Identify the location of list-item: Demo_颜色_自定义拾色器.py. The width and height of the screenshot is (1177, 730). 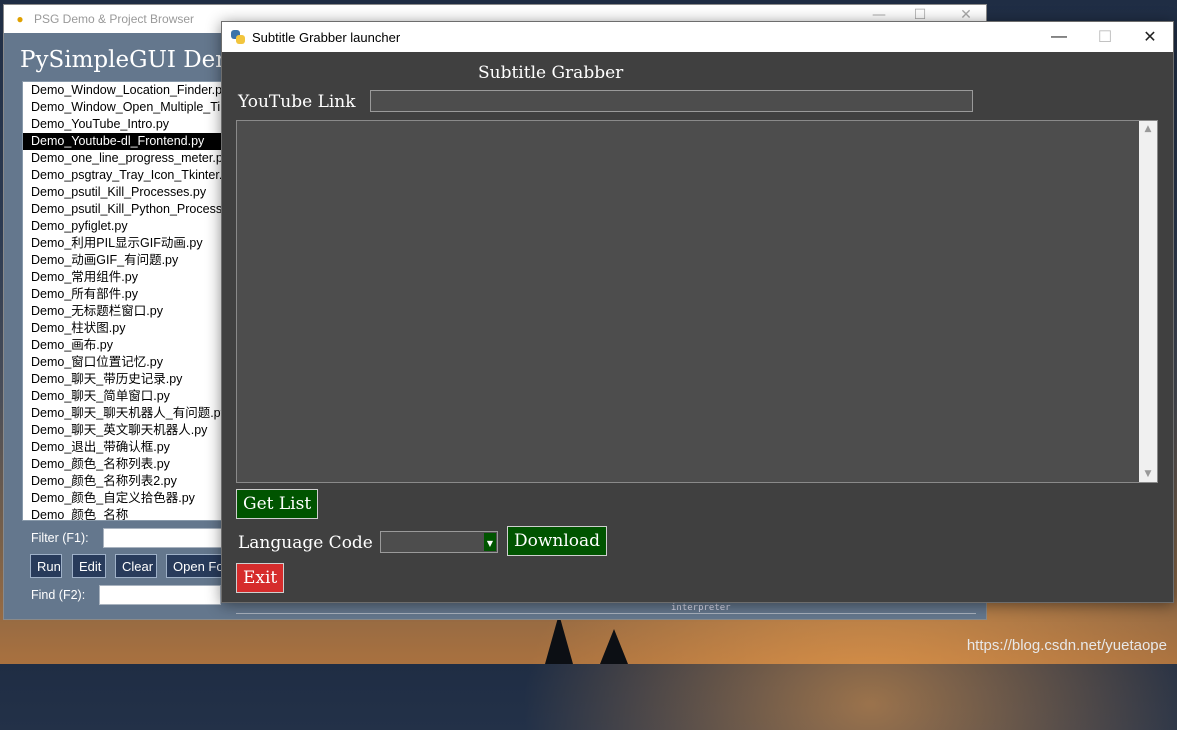
(125, 498).